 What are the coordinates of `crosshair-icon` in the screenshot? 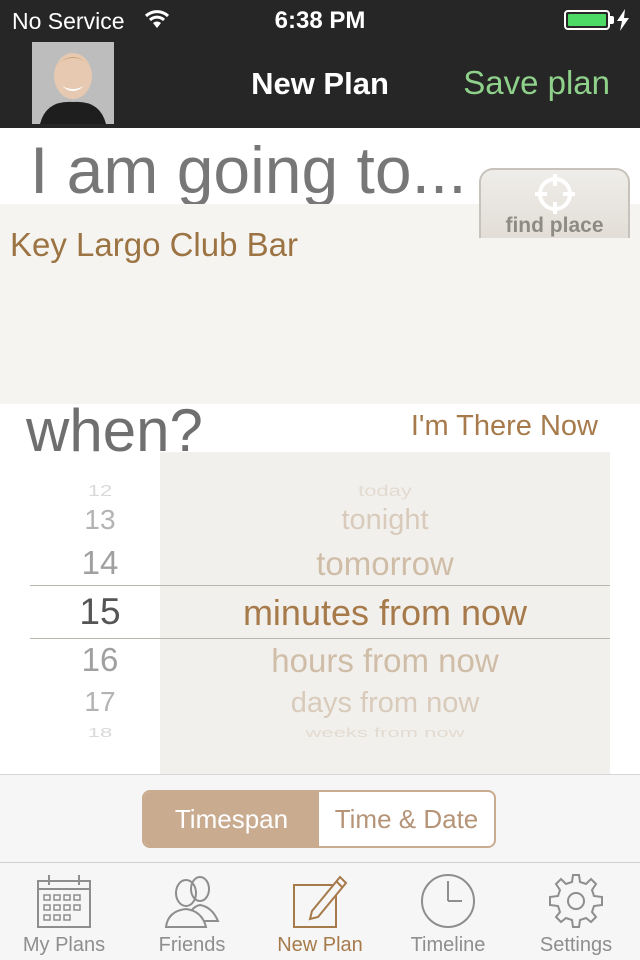 It's located at (555, 194).